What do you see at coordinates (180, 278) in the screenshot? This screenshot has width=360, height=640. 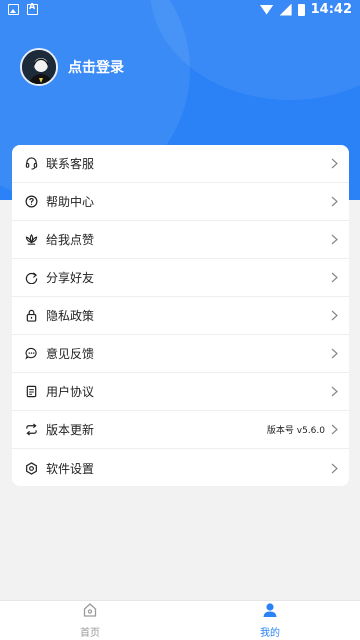 I see `menu-item-share-friends: 分享好友` at bounding box center [180, 278].